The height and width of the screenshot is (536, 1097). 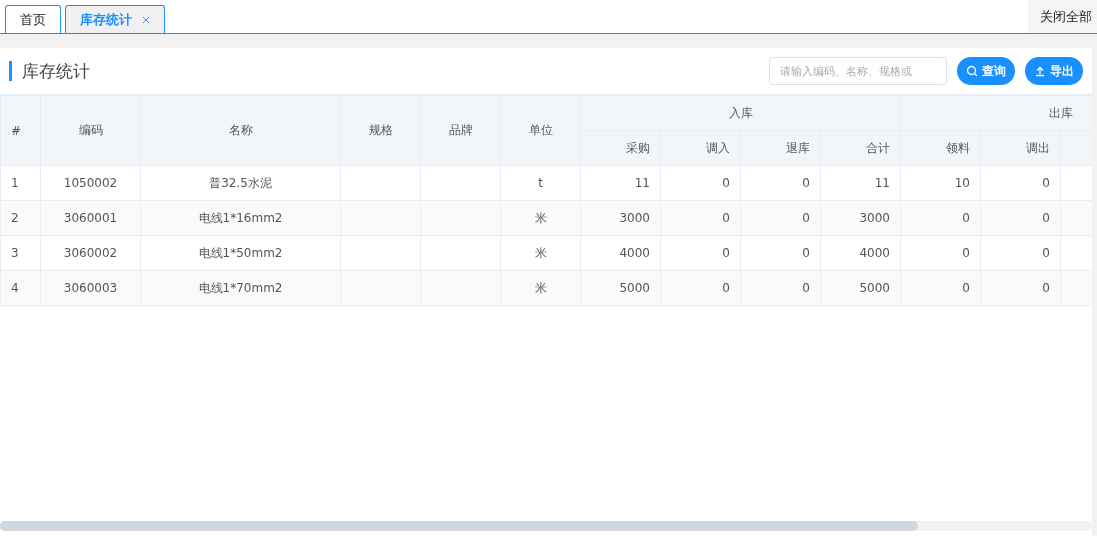 I want to click on horizontal-scrollbar, so click(x=546, y=526).